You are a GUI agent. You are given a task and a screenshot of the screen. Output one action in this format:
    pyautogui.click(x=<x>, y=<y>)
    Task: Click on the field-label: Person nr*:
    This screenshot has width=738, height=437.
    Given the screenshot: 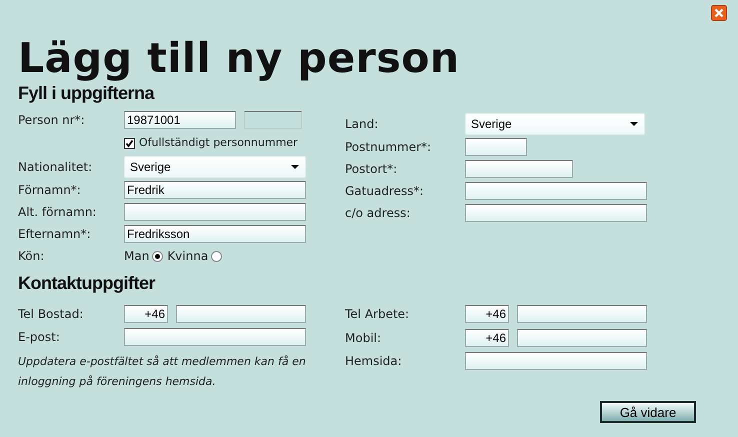 What is the action you would take?
    pyautogui.click(x=52, y=120)
    